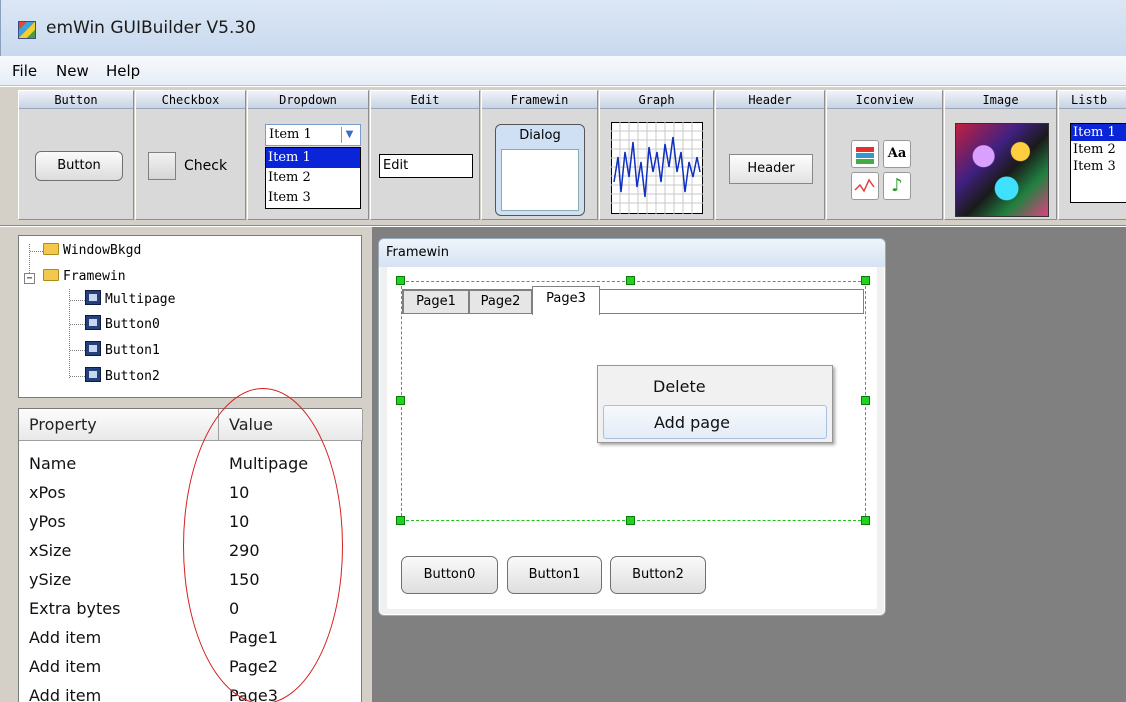 This screenshot has width=1126, height=702. Describe the element at coordinates (190, 100) in the screenshot. I see `palette-header-checkbox: Checkbox` at that location.